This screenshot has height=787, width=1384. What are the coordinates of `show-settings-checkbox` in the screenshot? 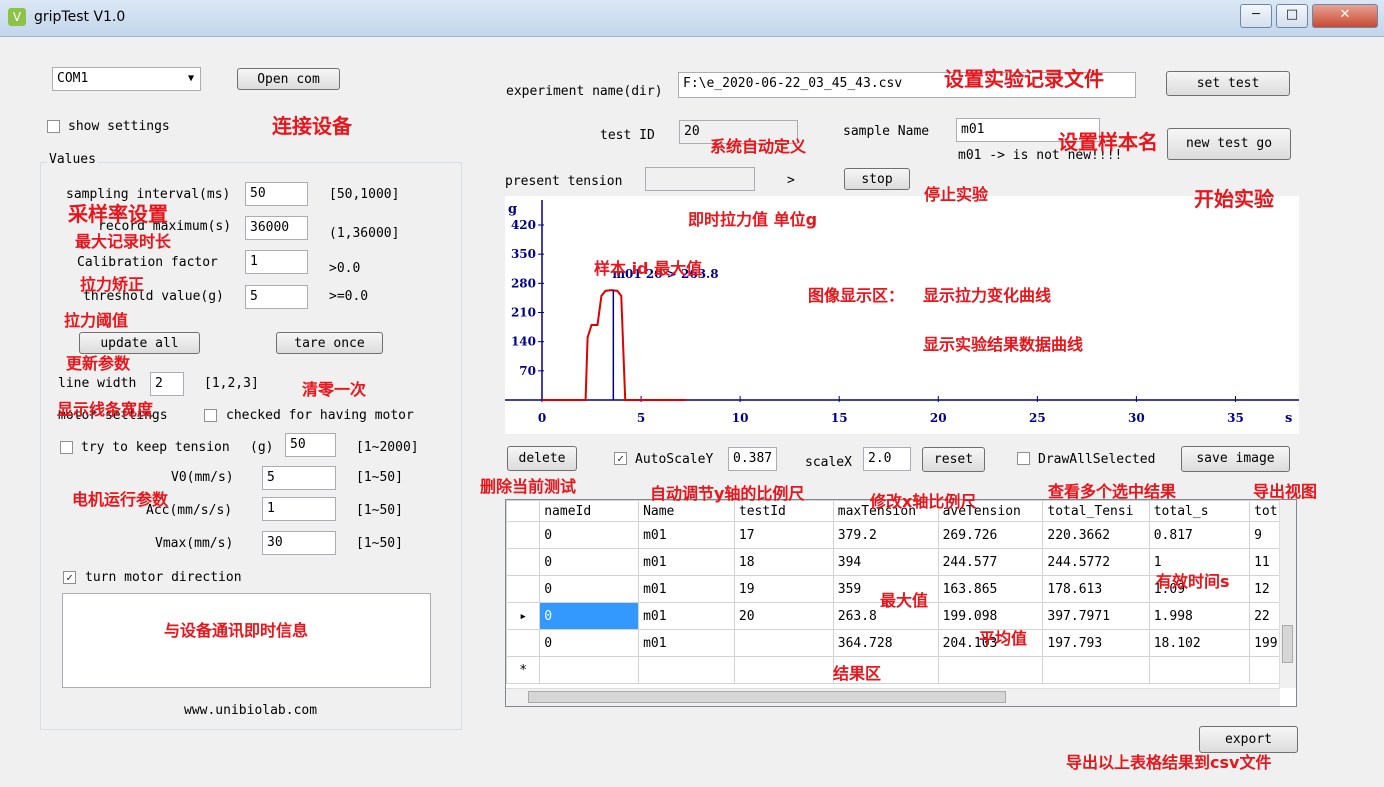 It's located at (53, 126).